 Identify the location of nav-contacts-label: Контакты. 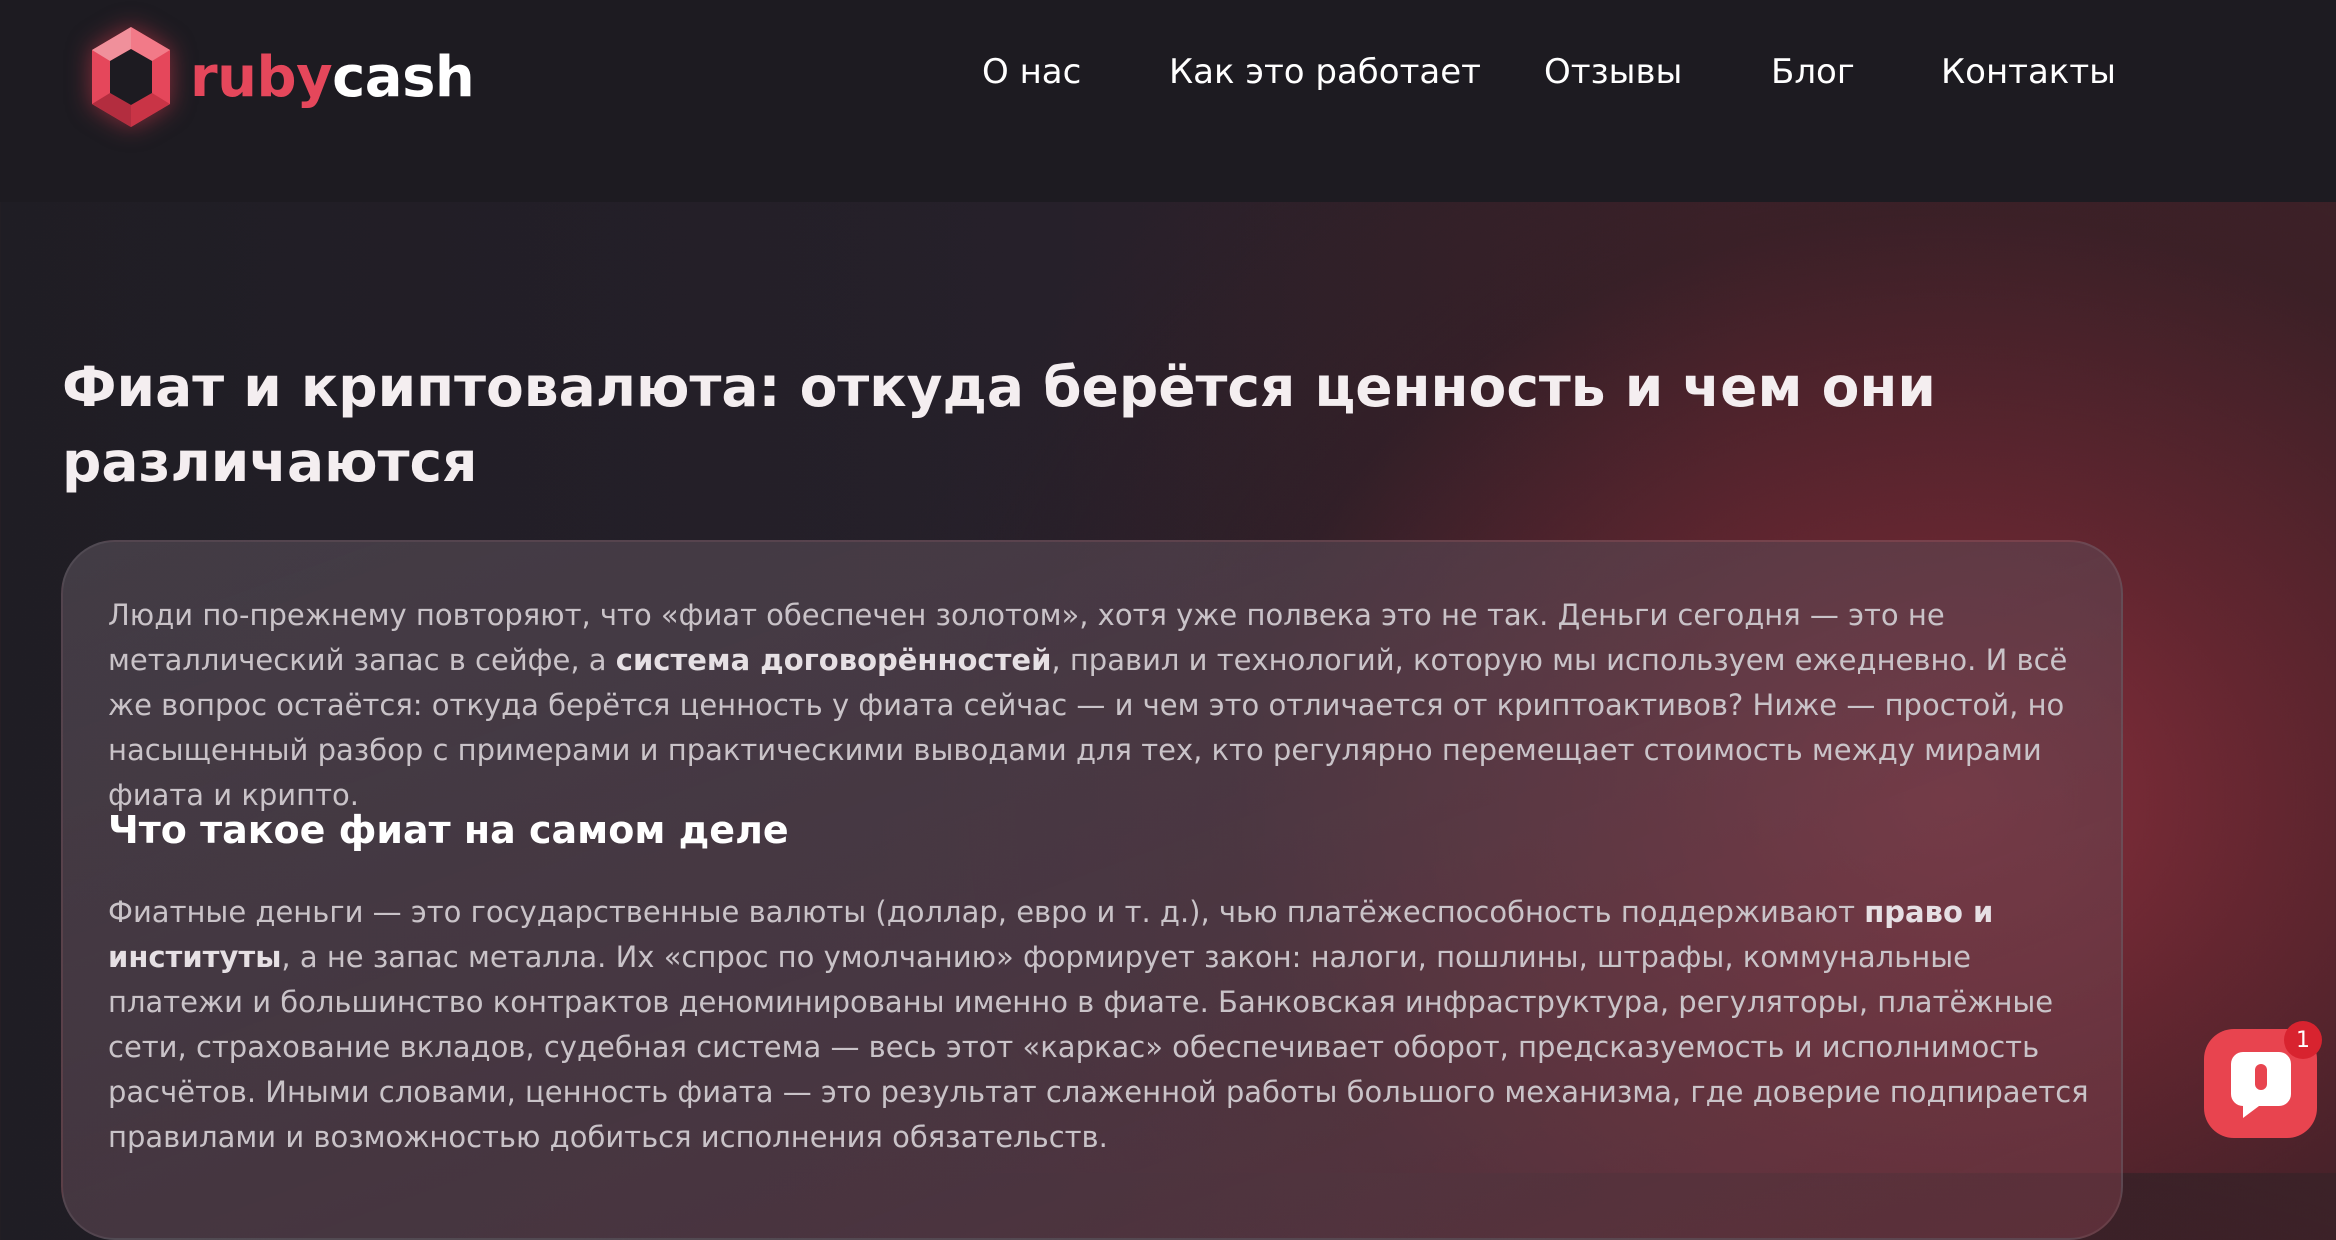
(2028, 72).